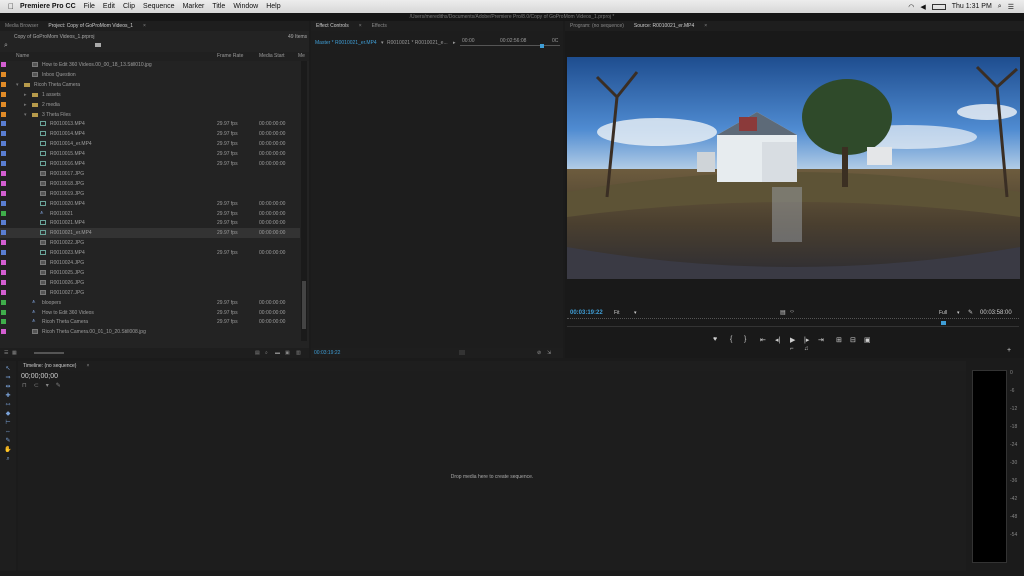  I want to click on list-item: ▸ 2 media, so click(150, 105).